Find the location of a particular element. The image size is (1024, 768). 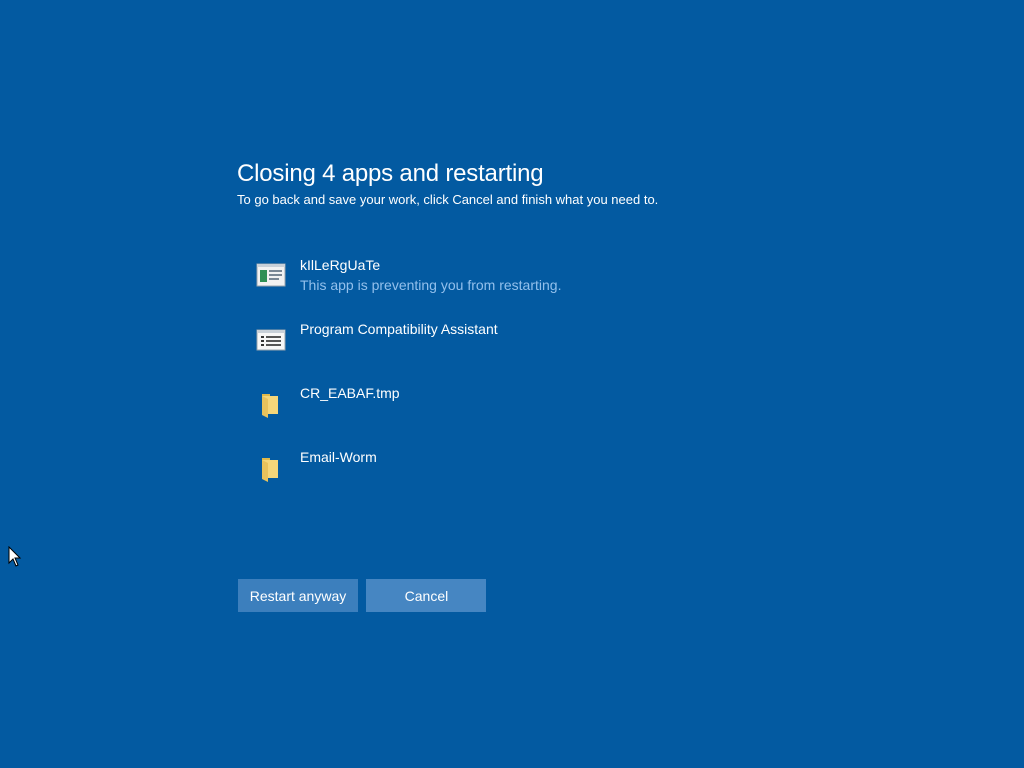

cancel-button: Cancel is located at coordinates (426, 595).